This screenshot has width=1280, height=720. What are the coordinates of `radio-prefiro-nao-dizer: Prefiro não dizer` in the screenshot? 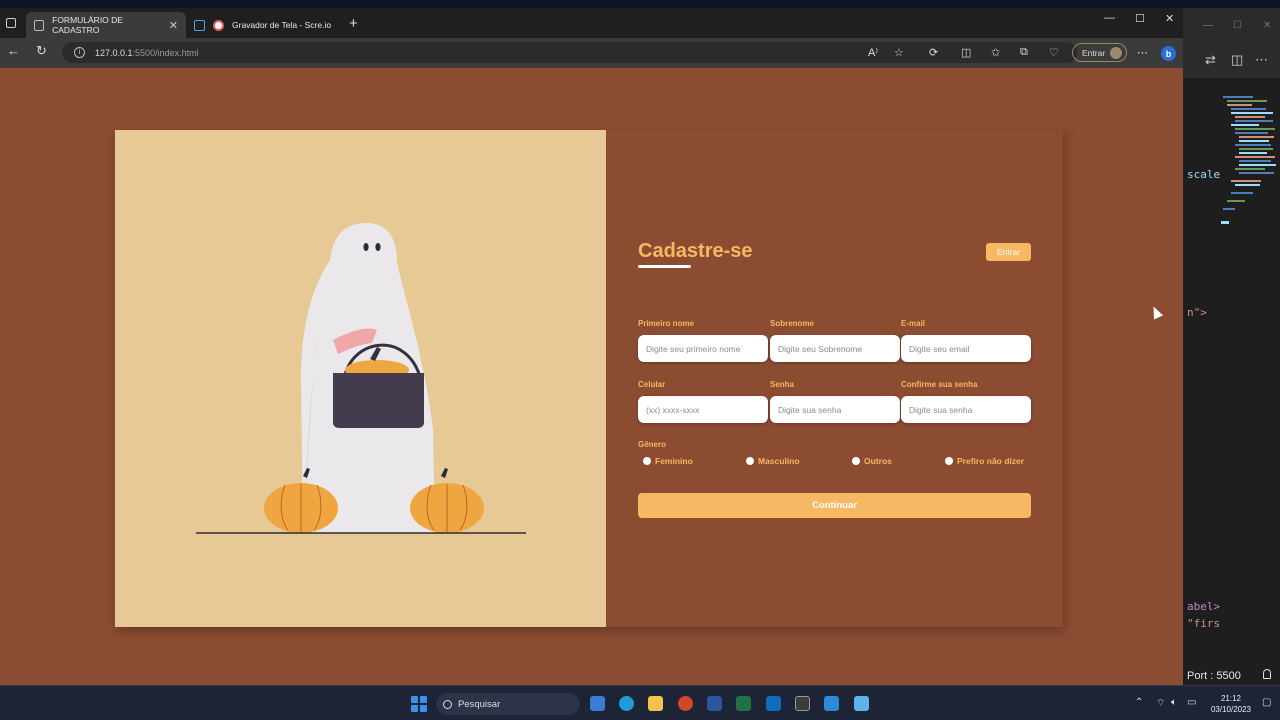 It's located at (984, 461).